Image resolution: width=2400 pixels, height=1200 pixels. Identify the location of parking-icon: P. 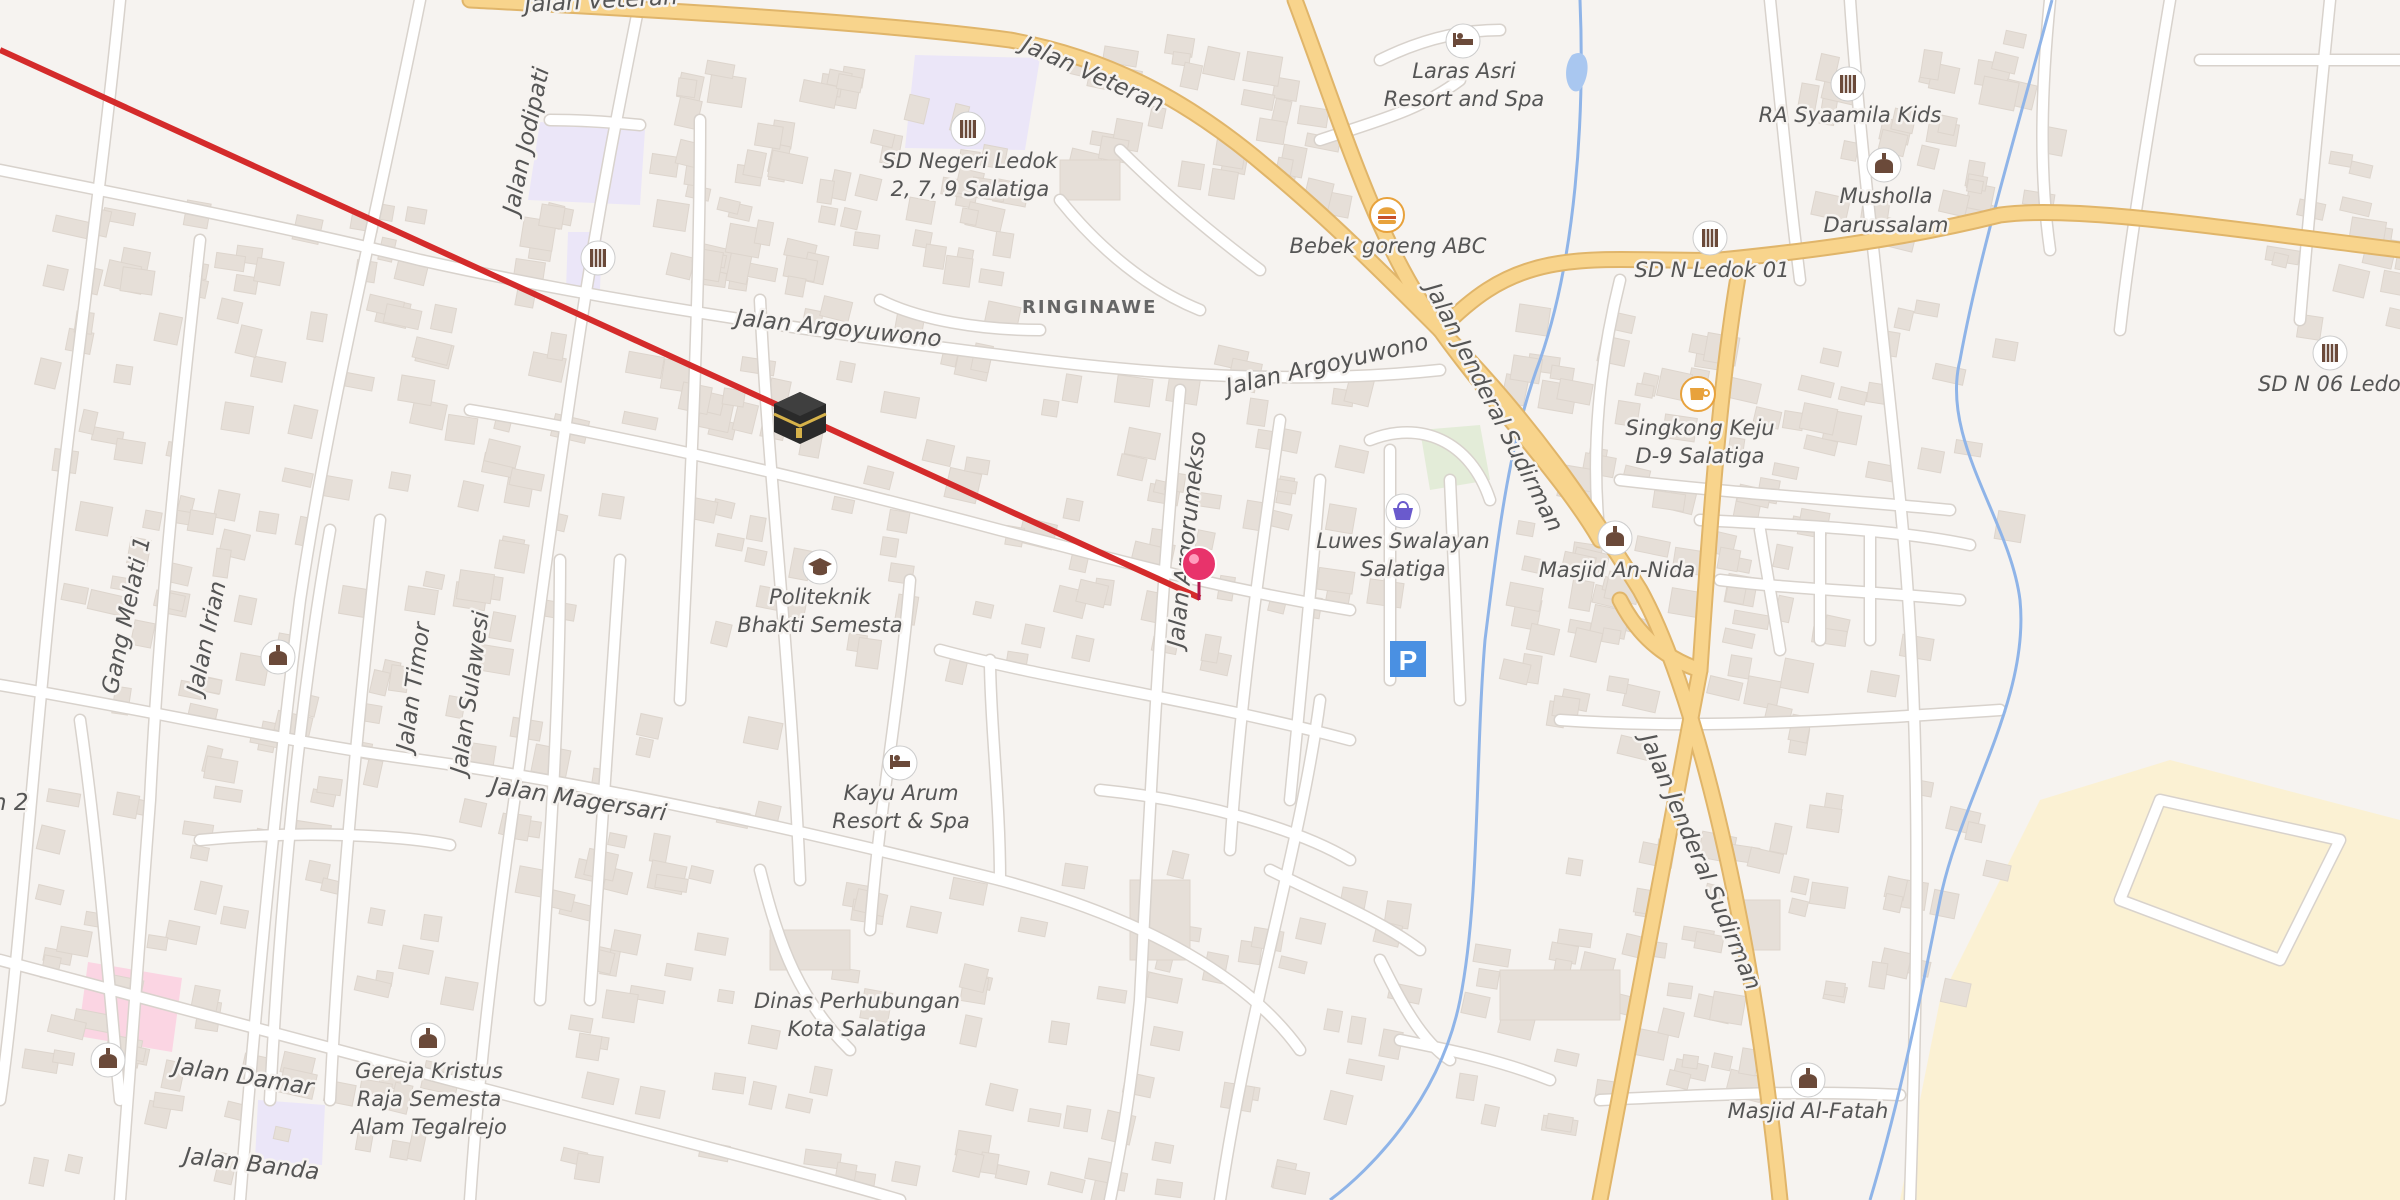
(1408, 659).